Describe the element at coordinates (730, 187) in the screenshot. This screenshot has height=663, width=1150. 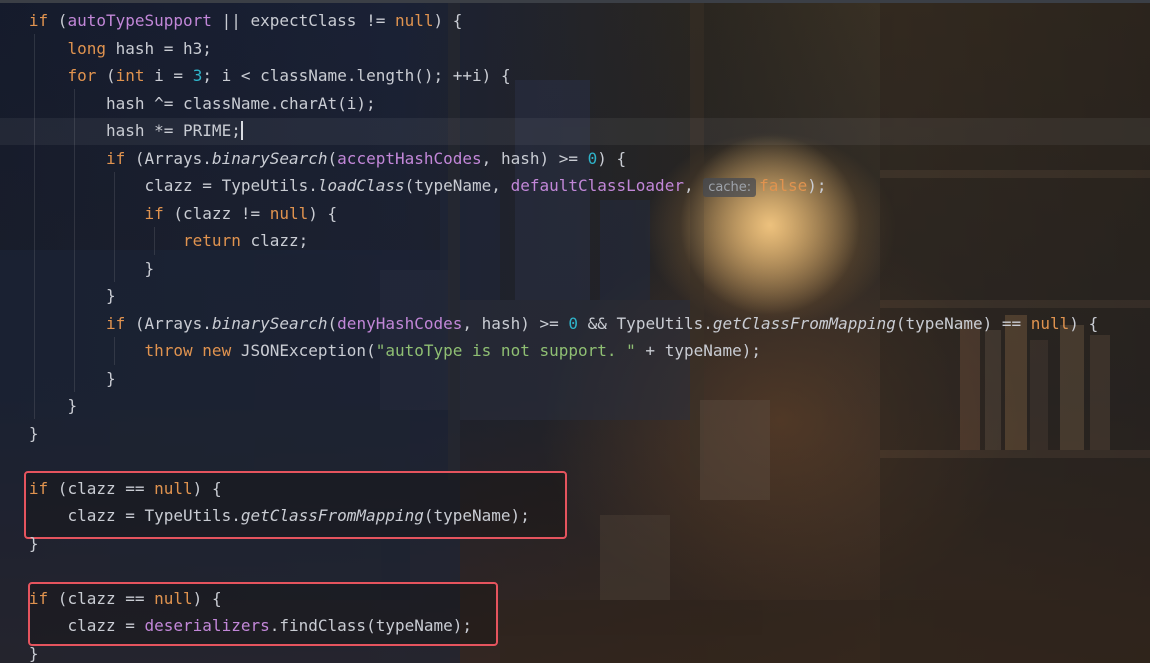
I see `parameter-name-hint: cache:` at that location.